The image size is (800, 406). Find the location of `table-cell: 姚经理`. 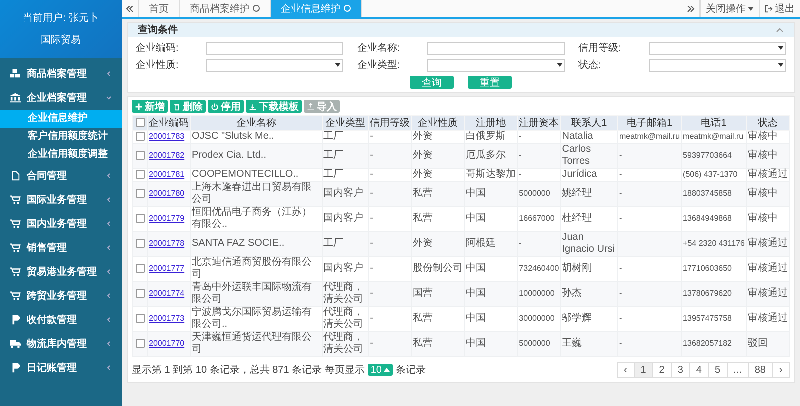

table-cell: 姚经理 is located at coordinates (577, 193).